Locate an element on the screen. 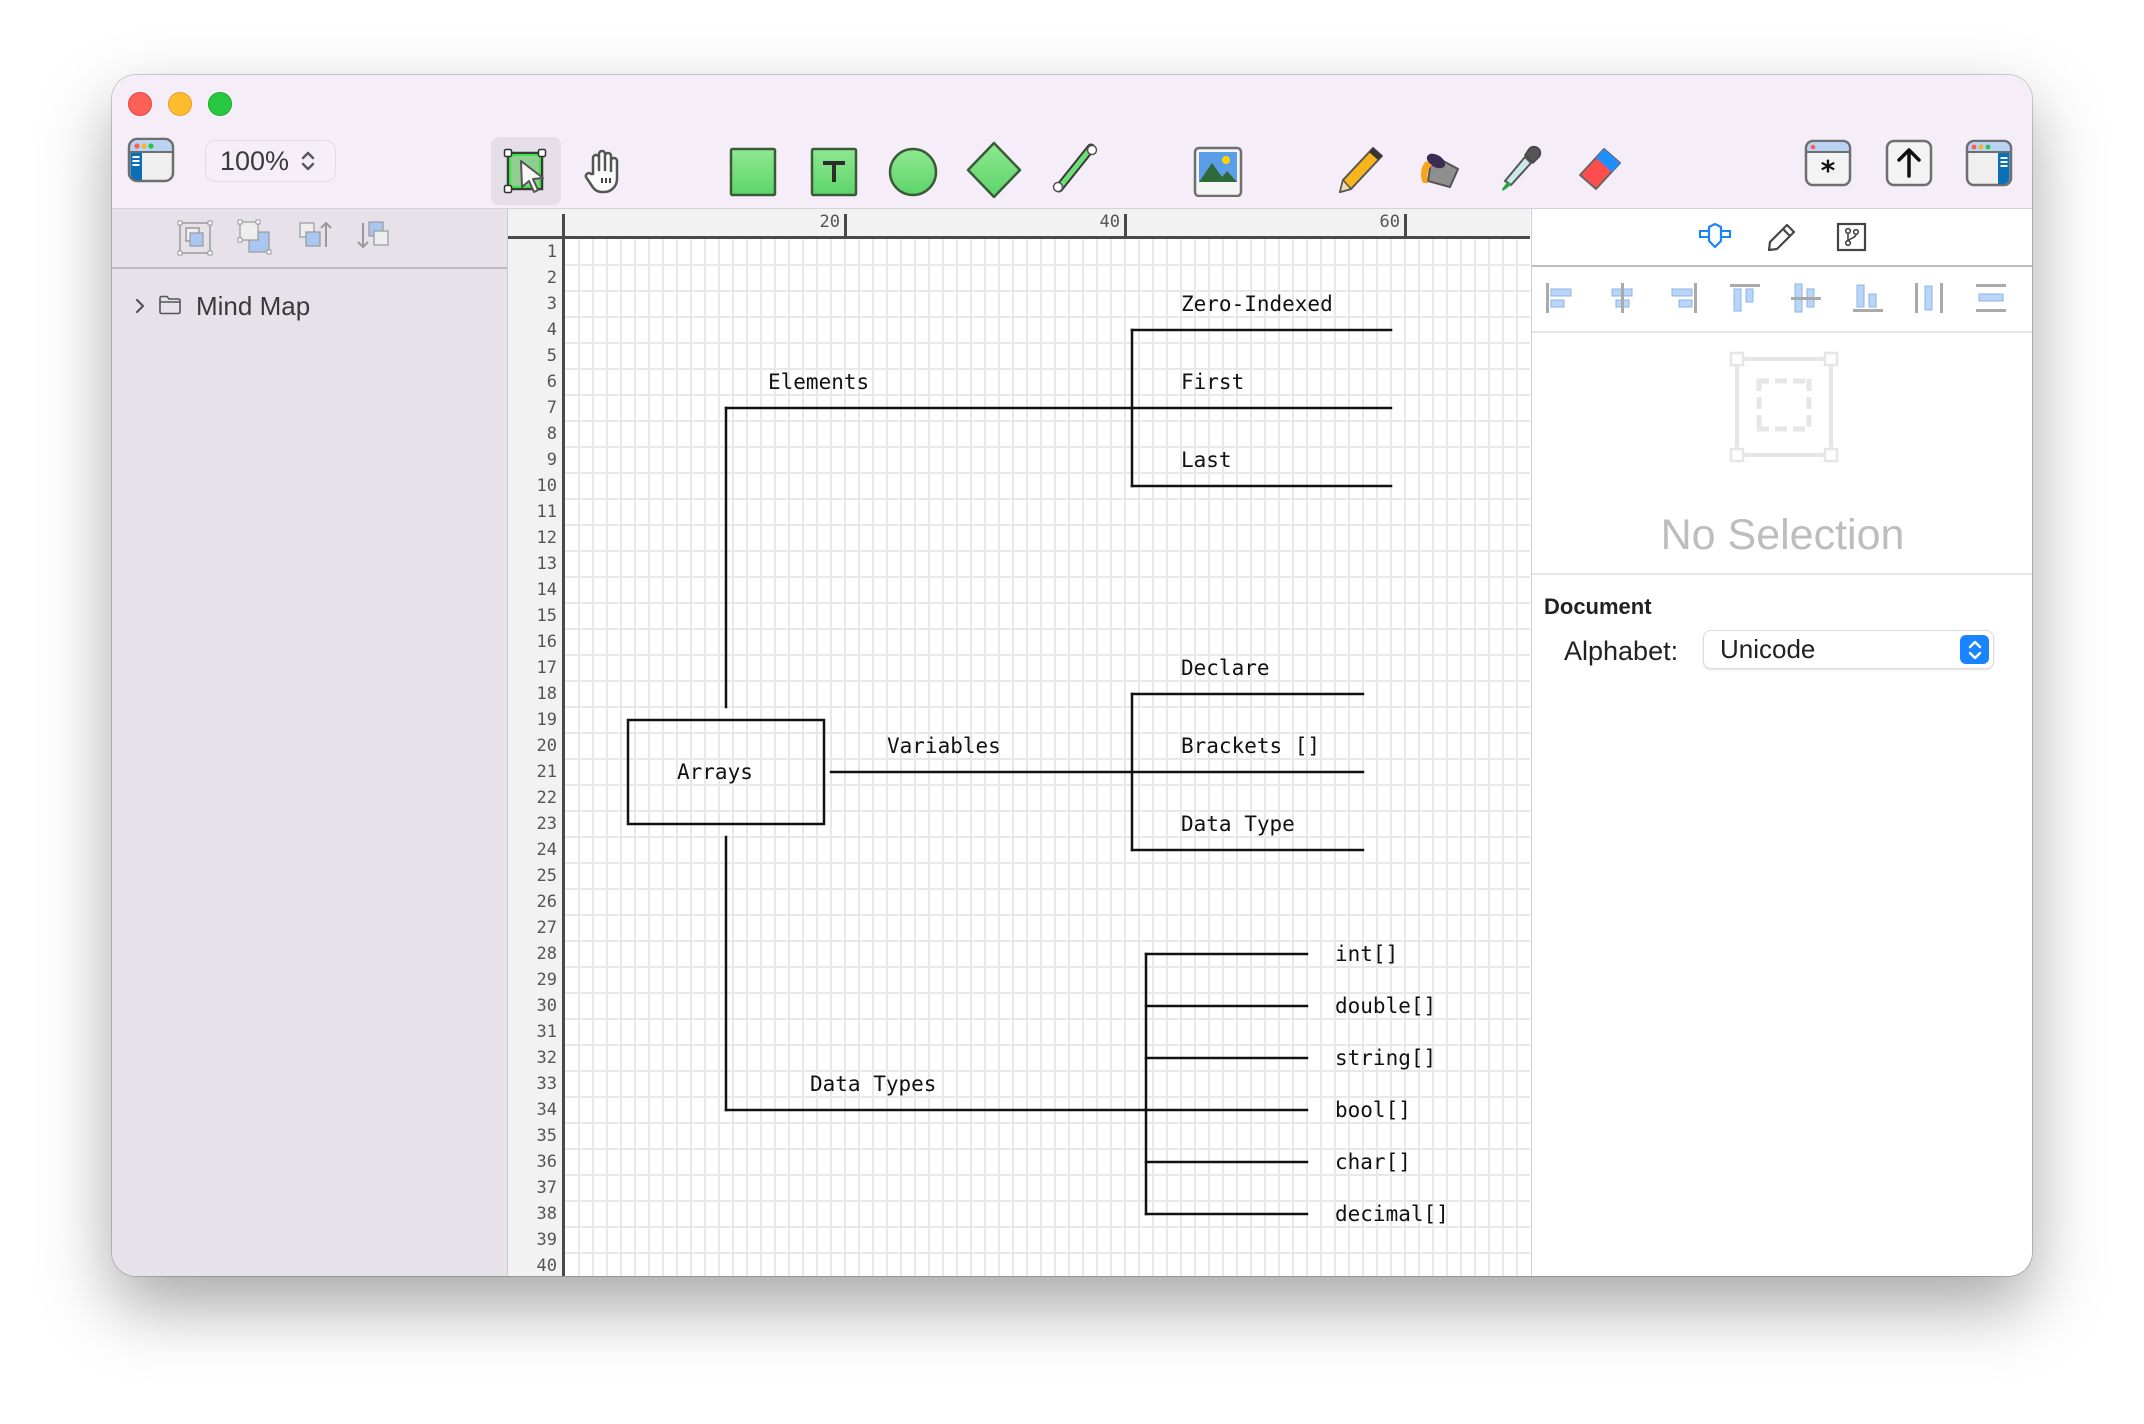 The height and width of the screenshot is (1424, 2144). align-top-button is located at coordinates (1745, 298).